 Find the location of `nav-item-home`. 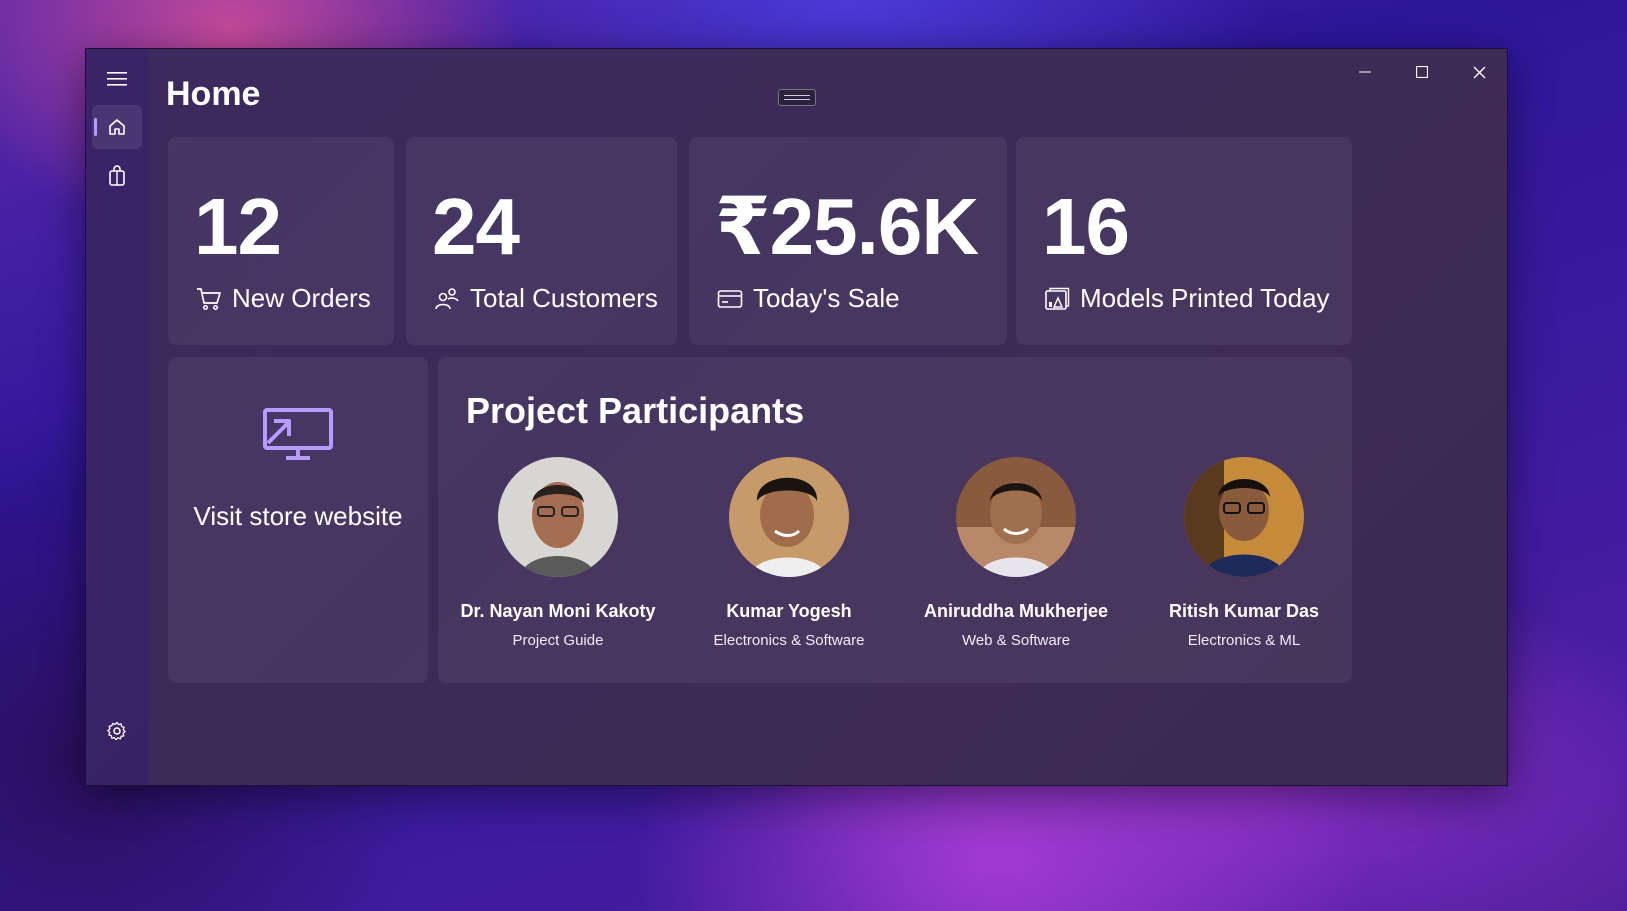

nav-item-home is located at coordinates (117, 127).